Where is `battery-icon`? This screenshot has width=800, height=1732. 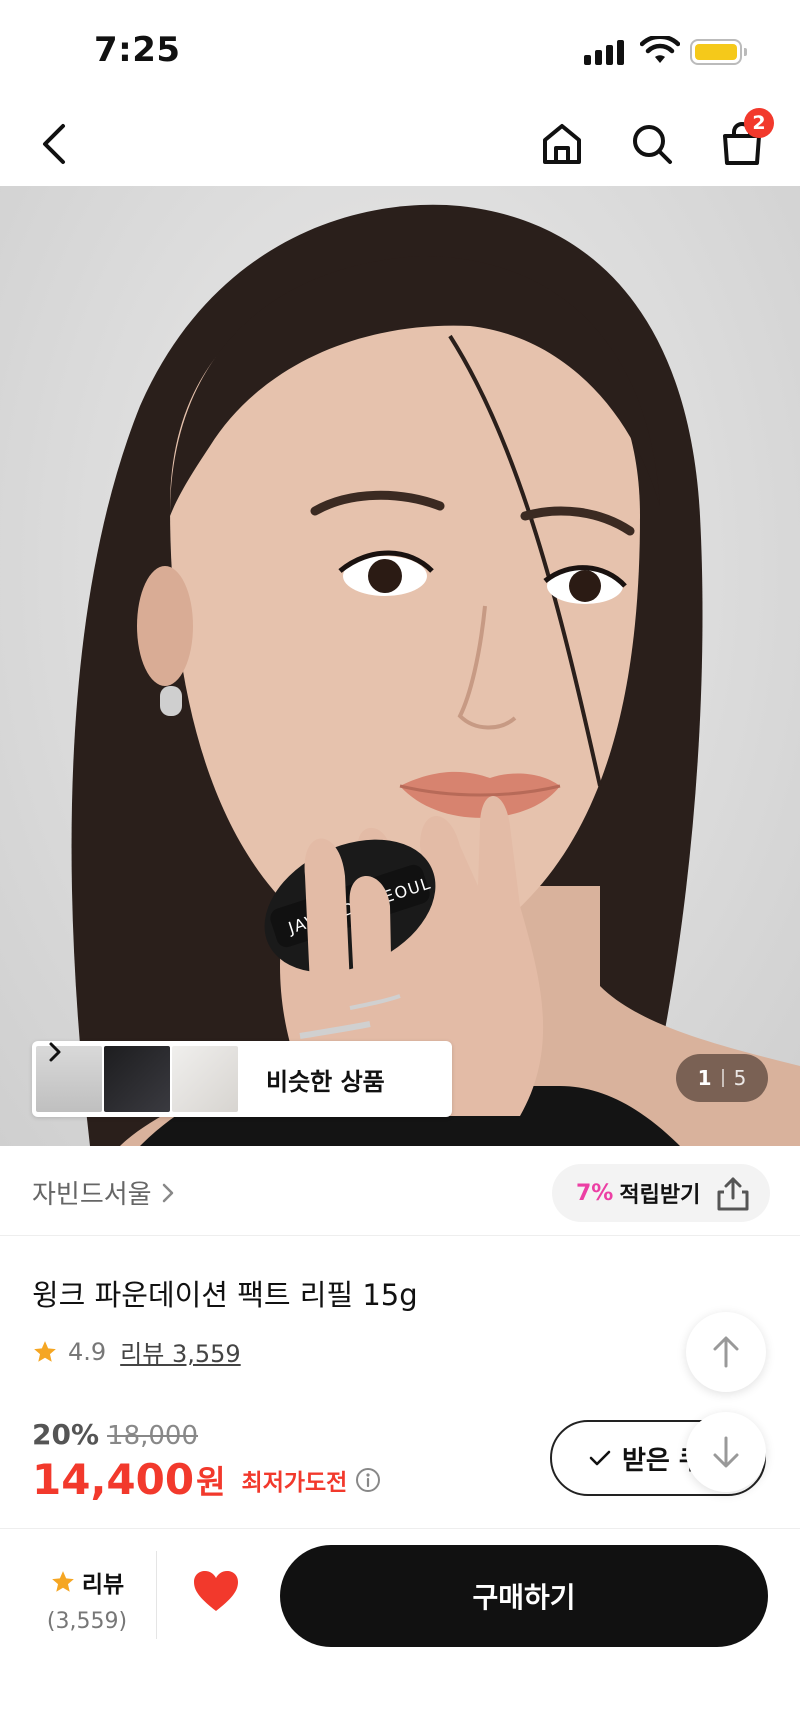 battery-icon is located at coordinates (718, 52).